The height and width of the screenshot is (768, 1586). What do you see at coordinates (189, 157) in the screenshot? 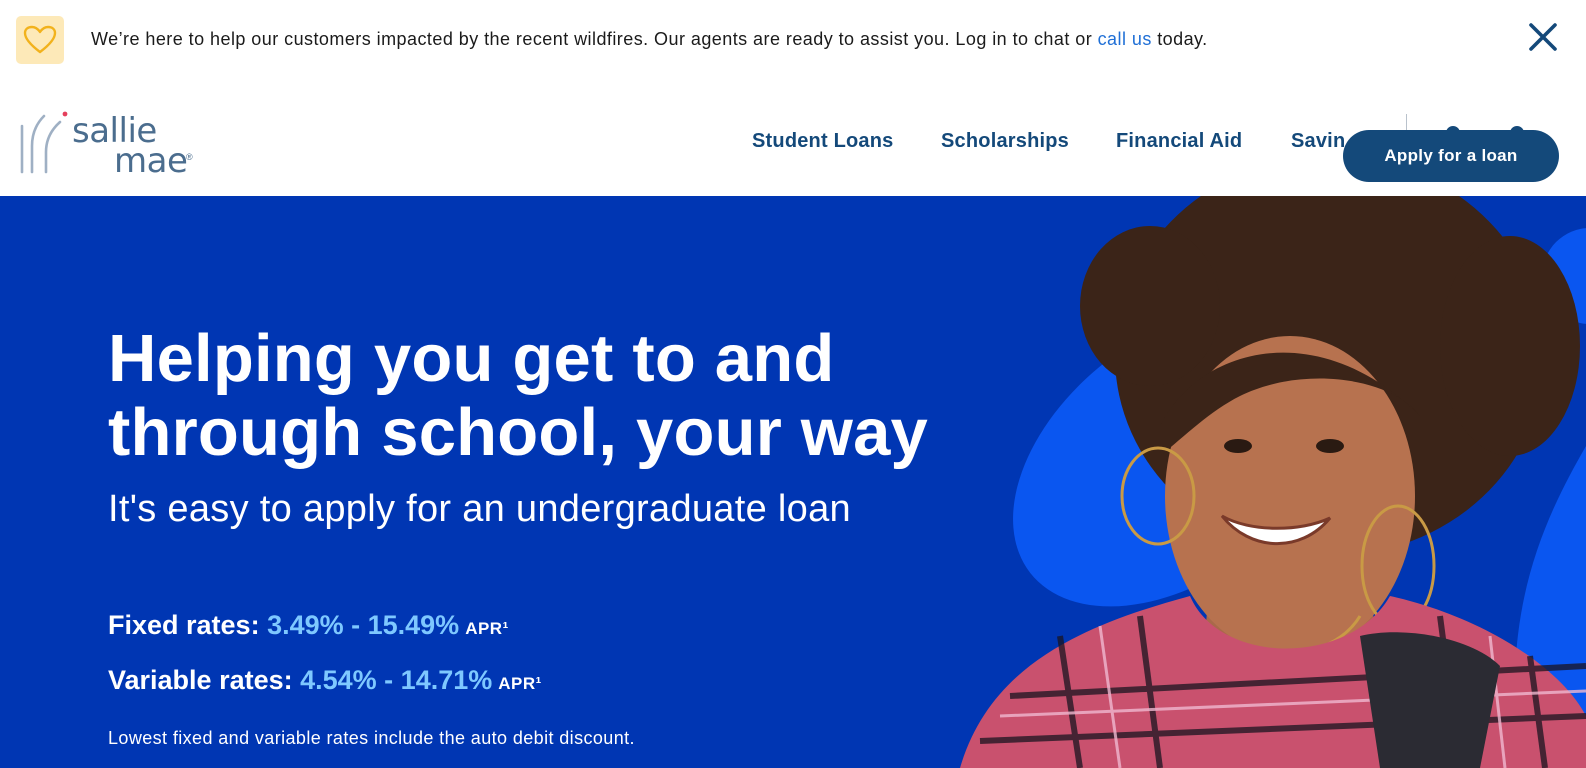
I see `registered-mark: ®` at bounding box center [189, 157].